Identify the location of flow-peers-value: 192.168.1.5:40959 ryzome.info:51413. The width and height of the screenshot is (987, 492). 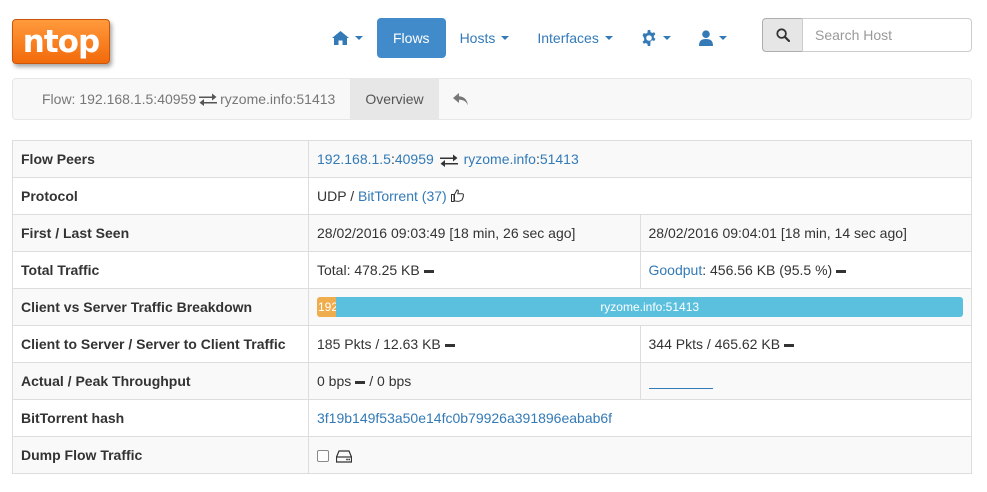
(640, 159).